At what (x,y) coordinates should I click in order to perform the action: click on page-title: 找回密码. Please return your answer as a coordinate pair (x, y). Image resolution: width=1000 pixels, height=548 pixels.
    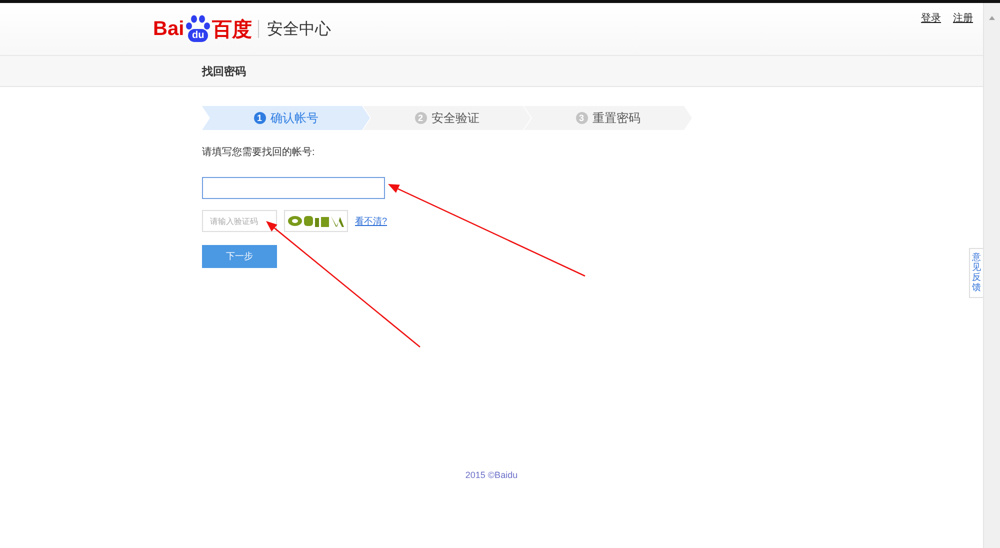
    Looking at the image, I should click on (224, 71).